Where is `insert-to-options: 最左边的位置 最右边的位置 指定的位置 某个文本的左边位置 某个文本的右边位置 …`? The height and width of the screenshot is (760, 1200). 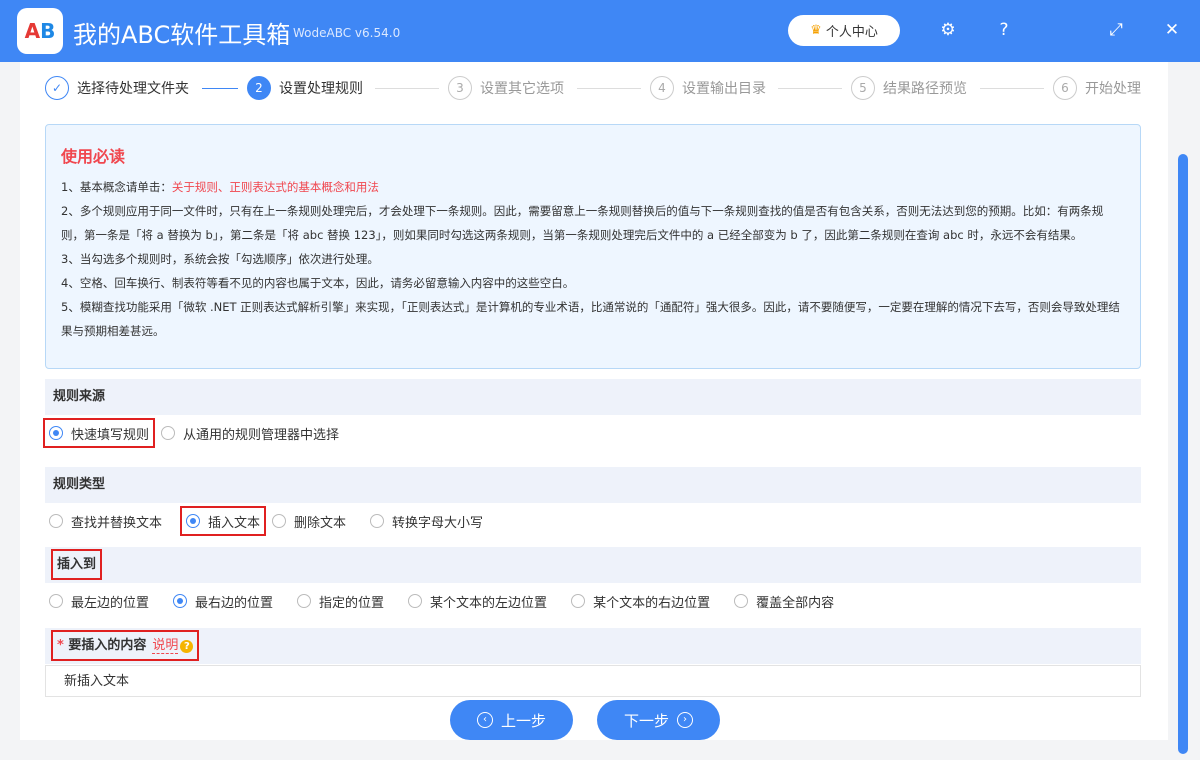
insert-to-options: 最左边的位置 最右边的位置 指定的位置 某个文本的左边位置 某个文本的右边位置 … is located at coordinates (449, 601).